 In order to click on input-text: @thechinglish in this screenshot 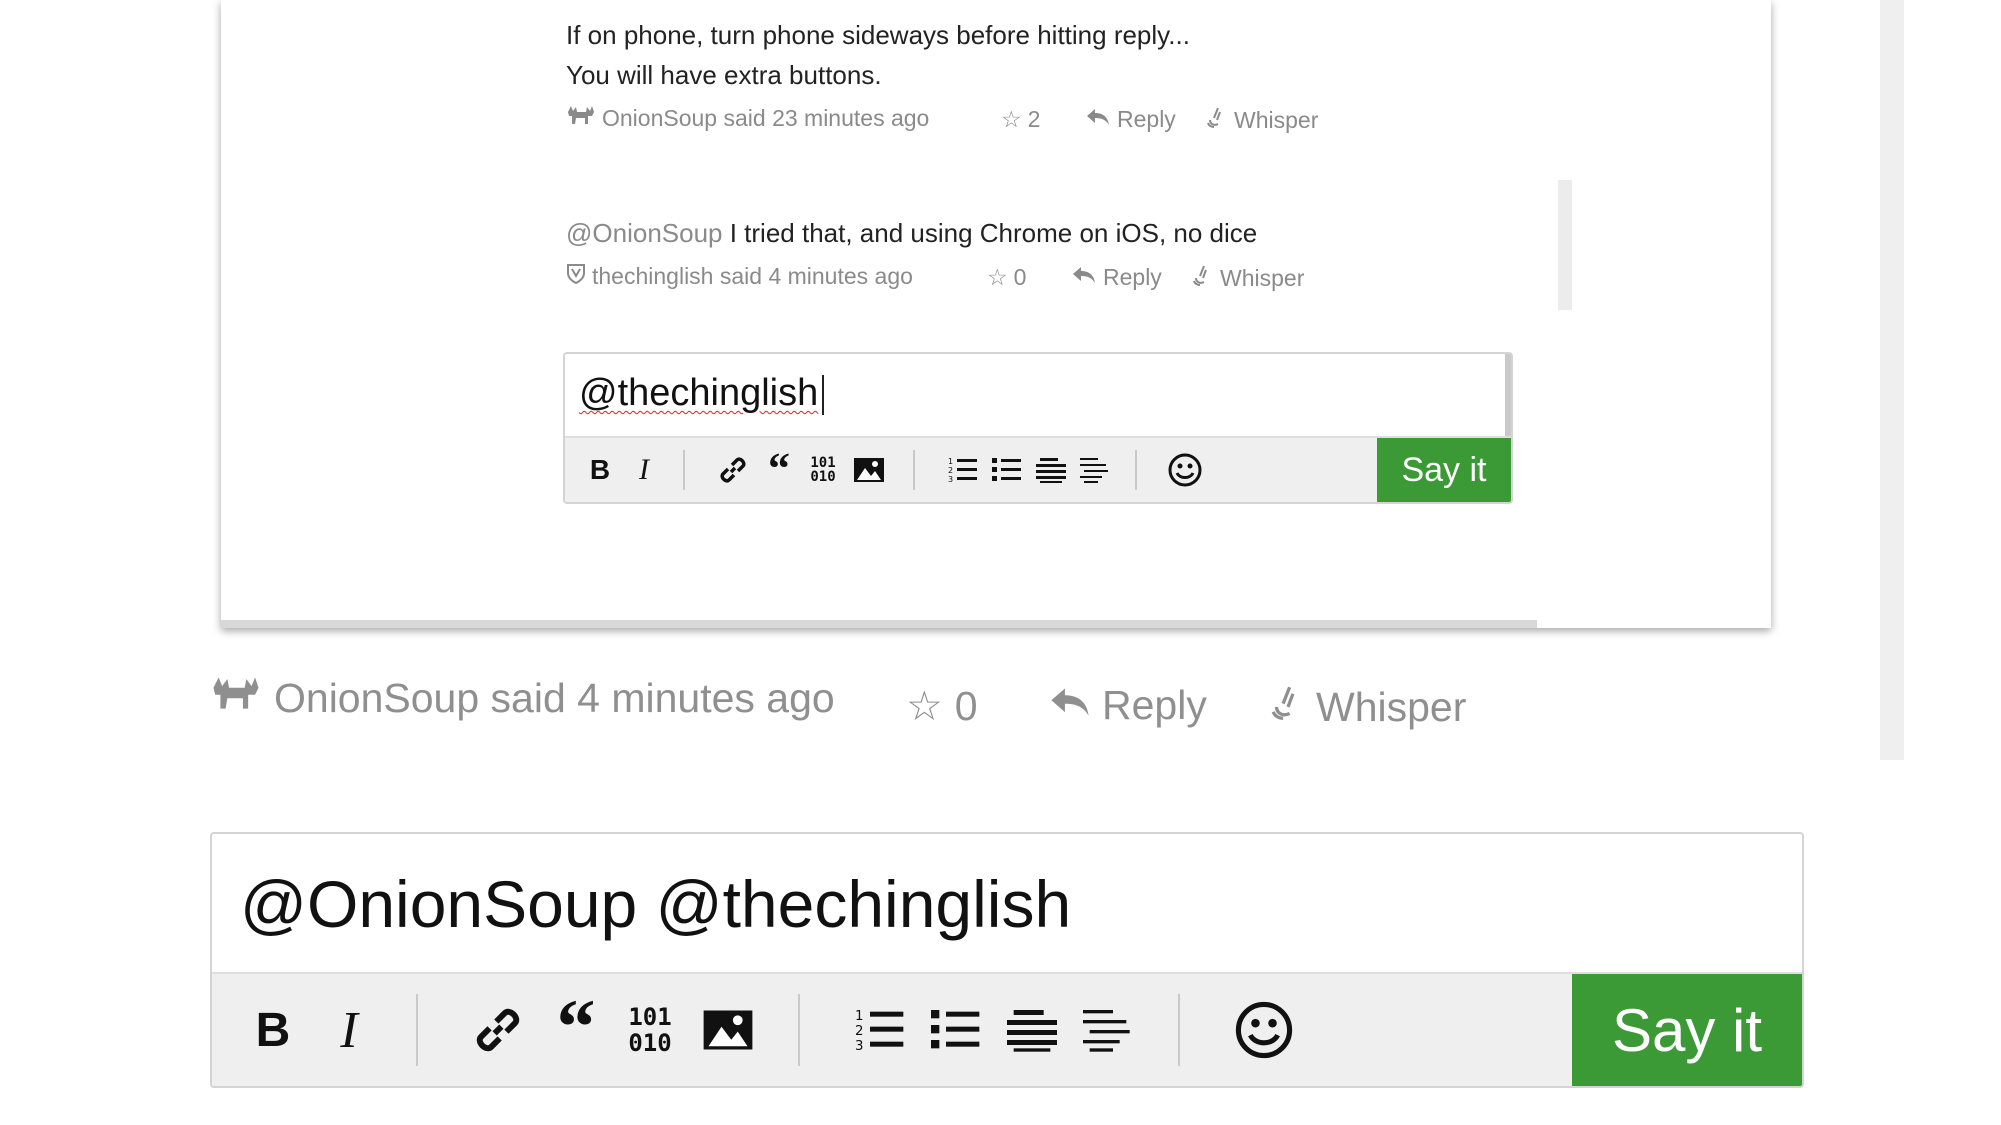, I will do `click(699, 393)`.